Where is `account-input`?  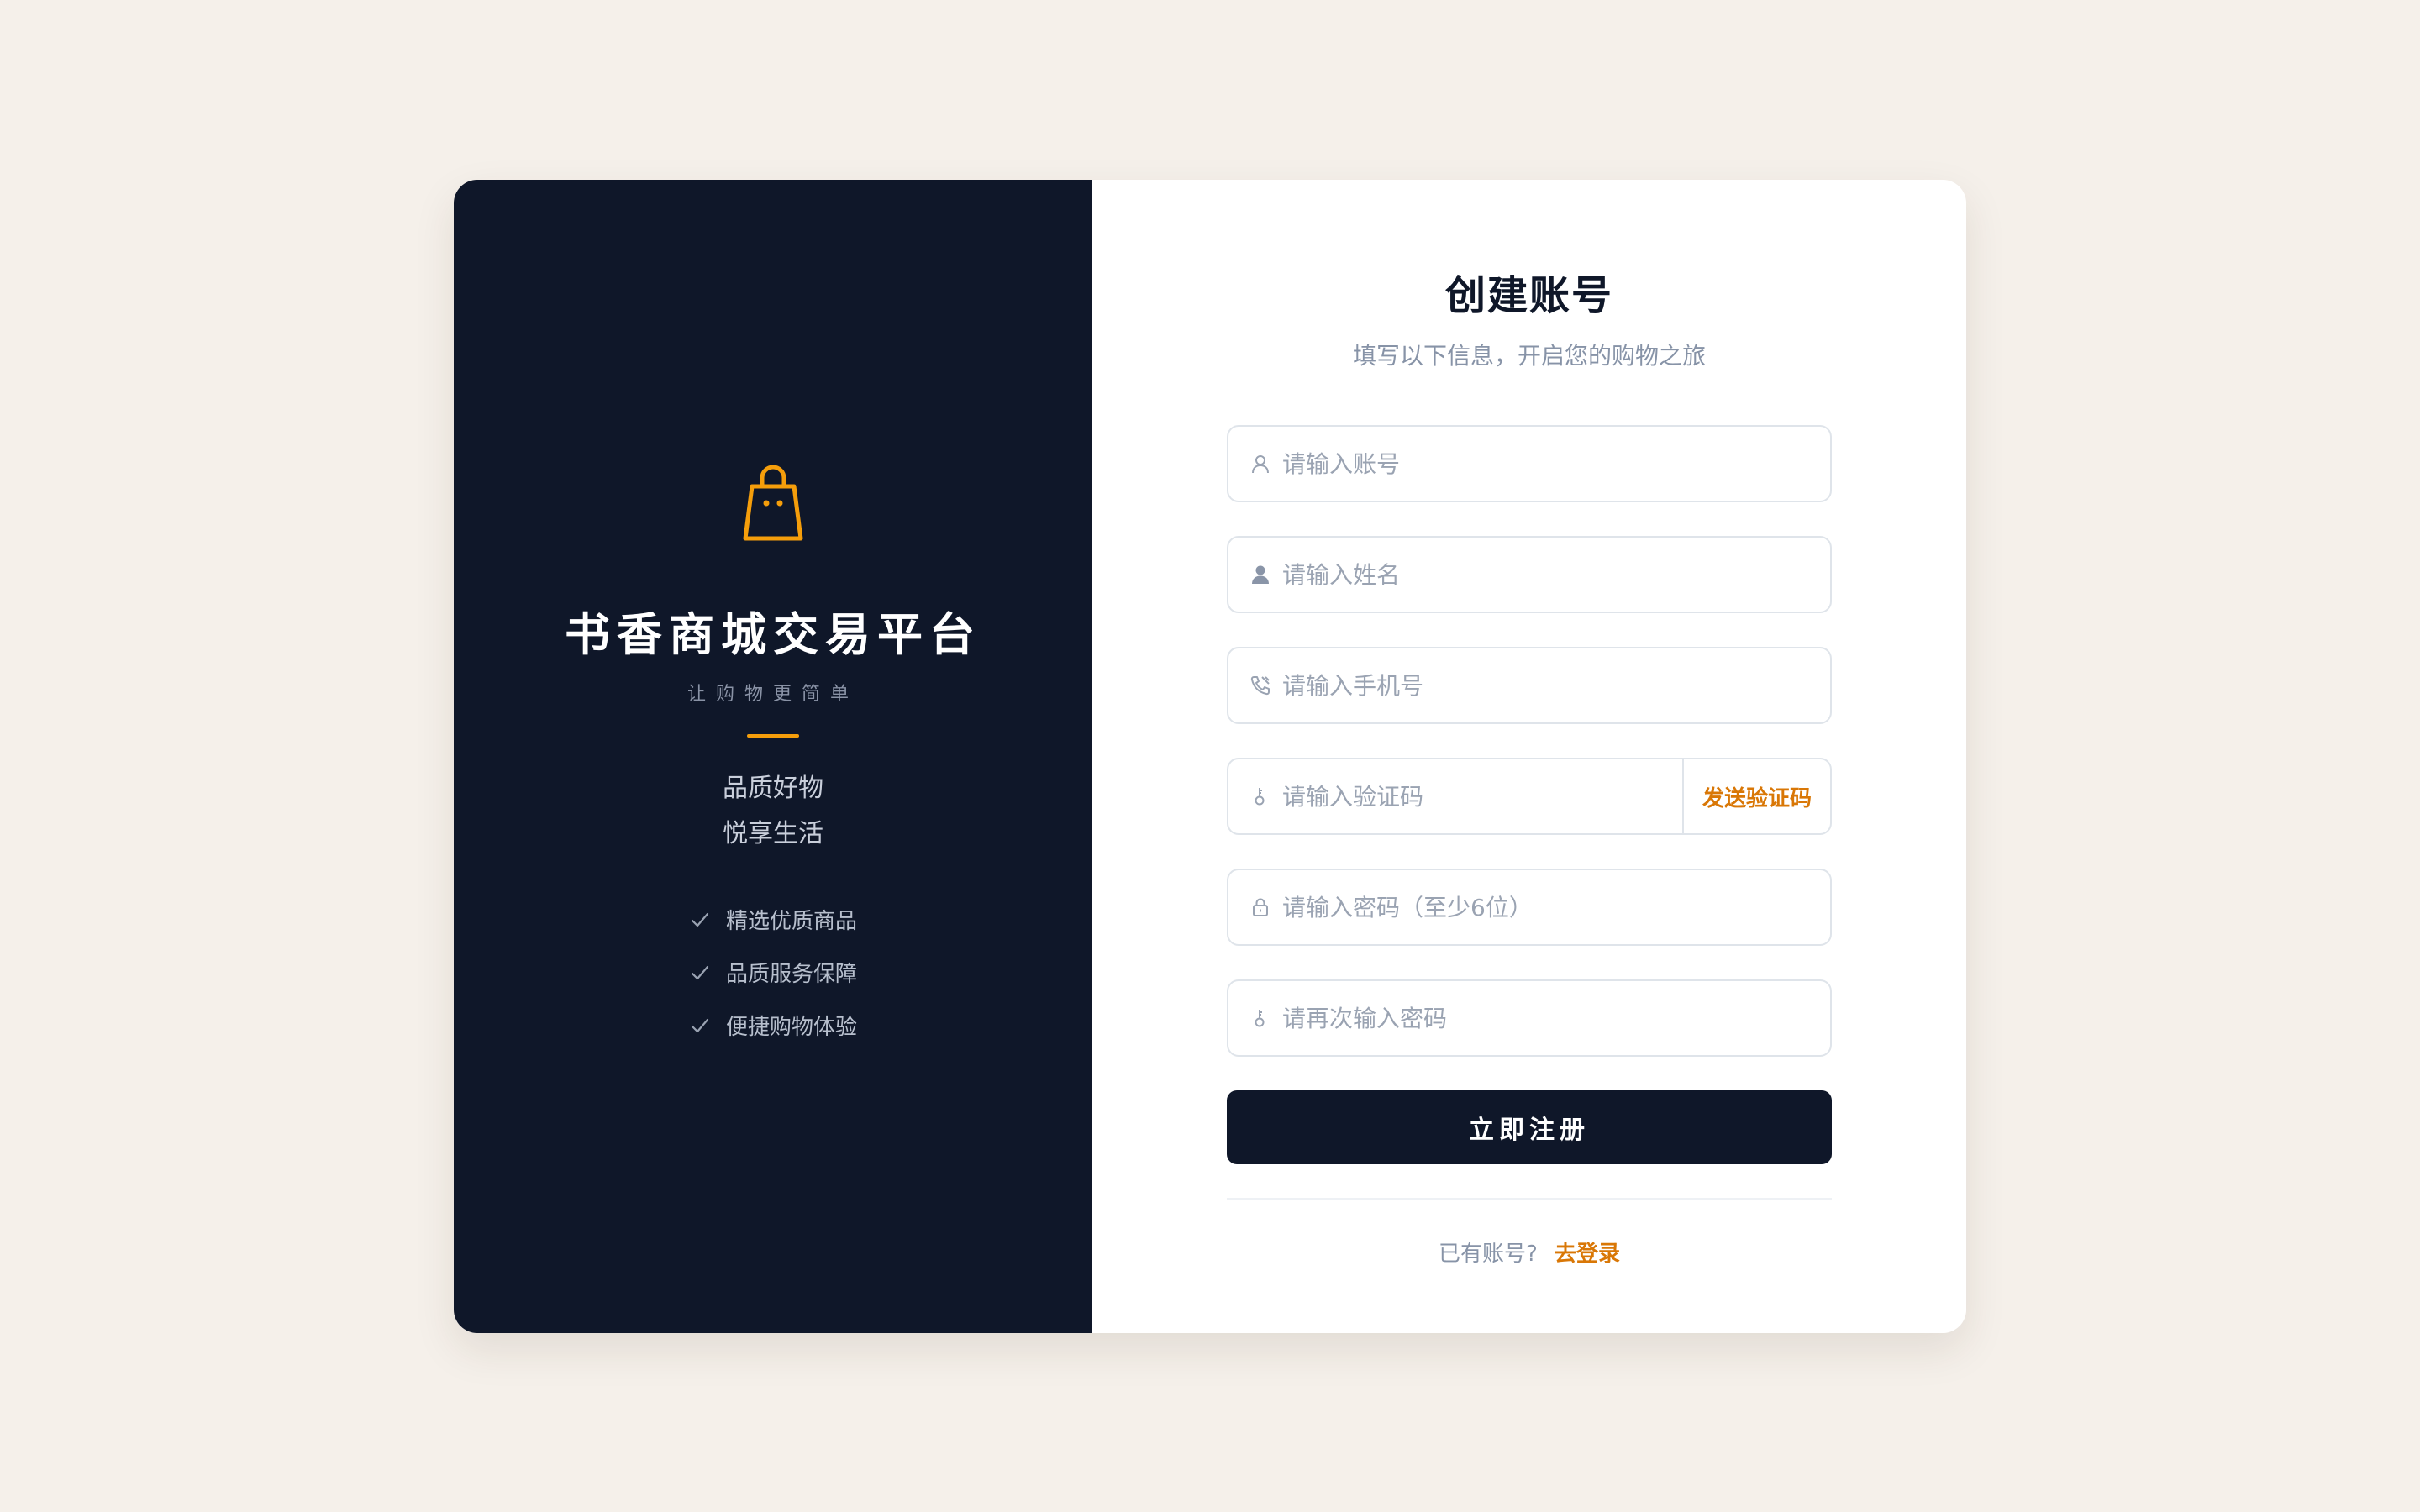 account-input is located at coordinates (1556, 464).